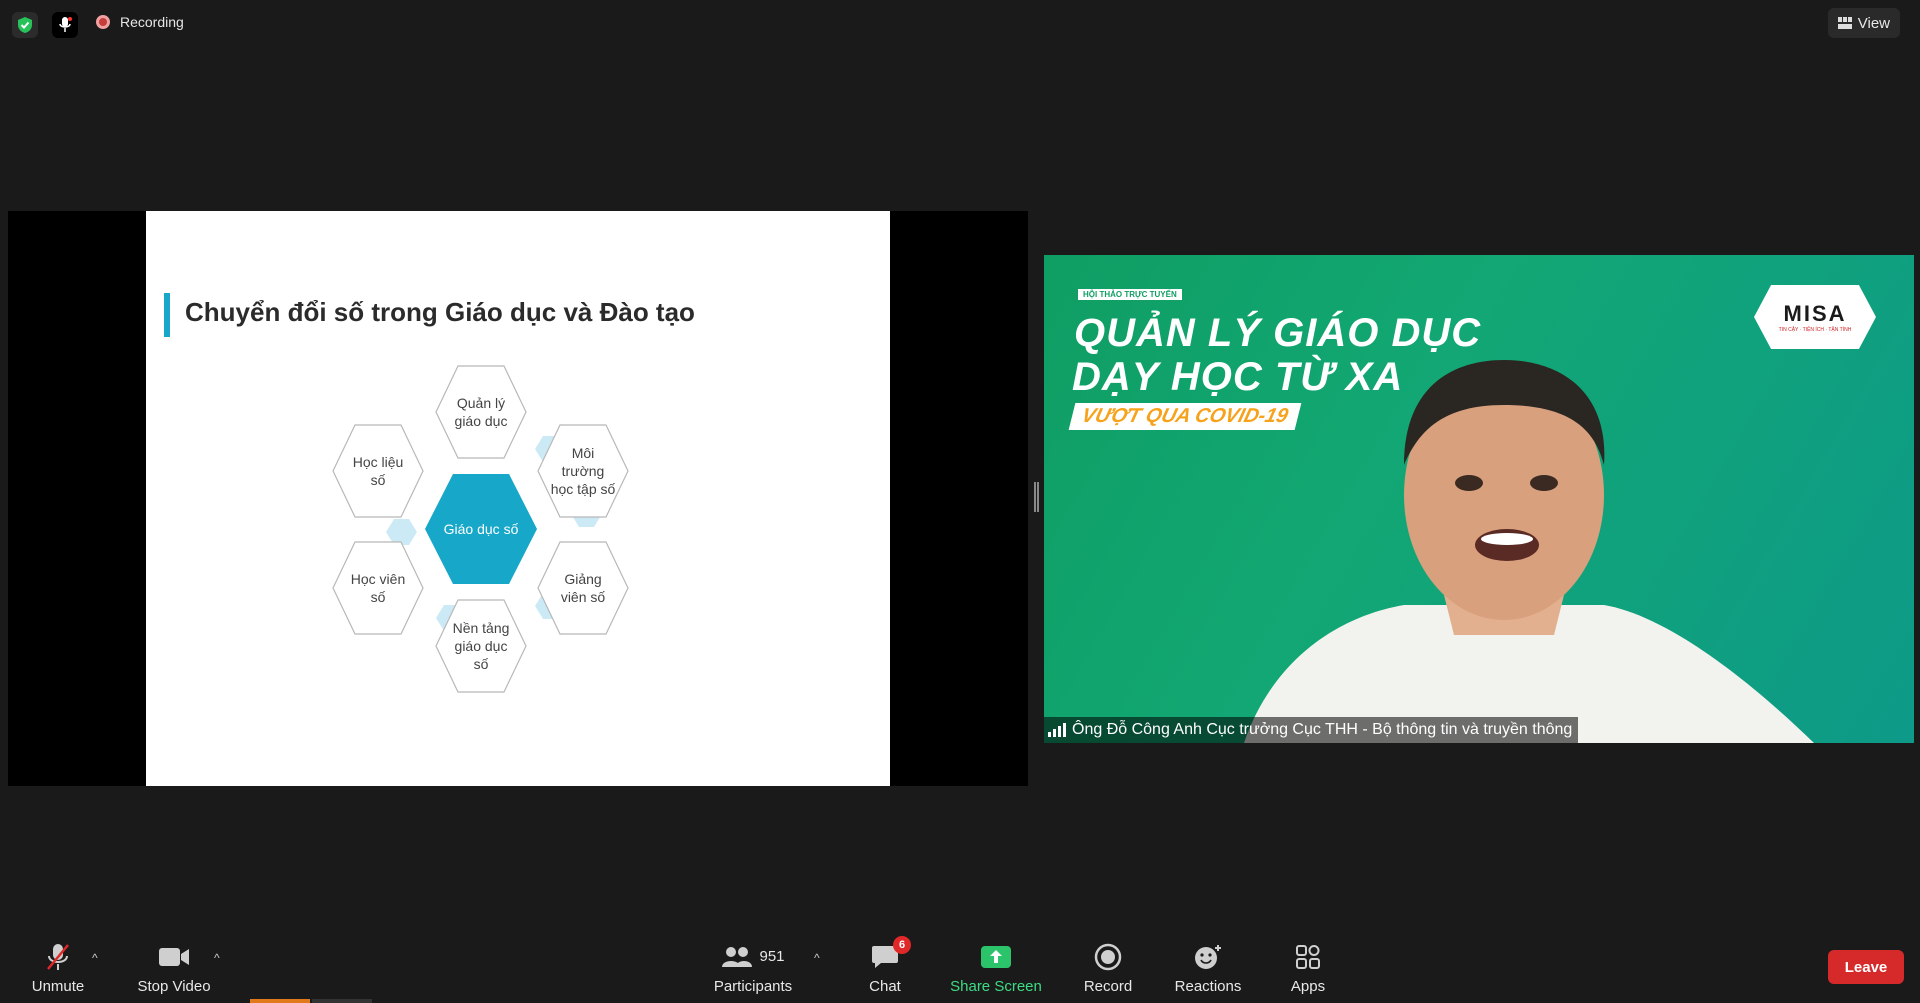  Describe the element at coordinates (481, 403) in the screenshot. I see `node-label: Quản lý` at that location.